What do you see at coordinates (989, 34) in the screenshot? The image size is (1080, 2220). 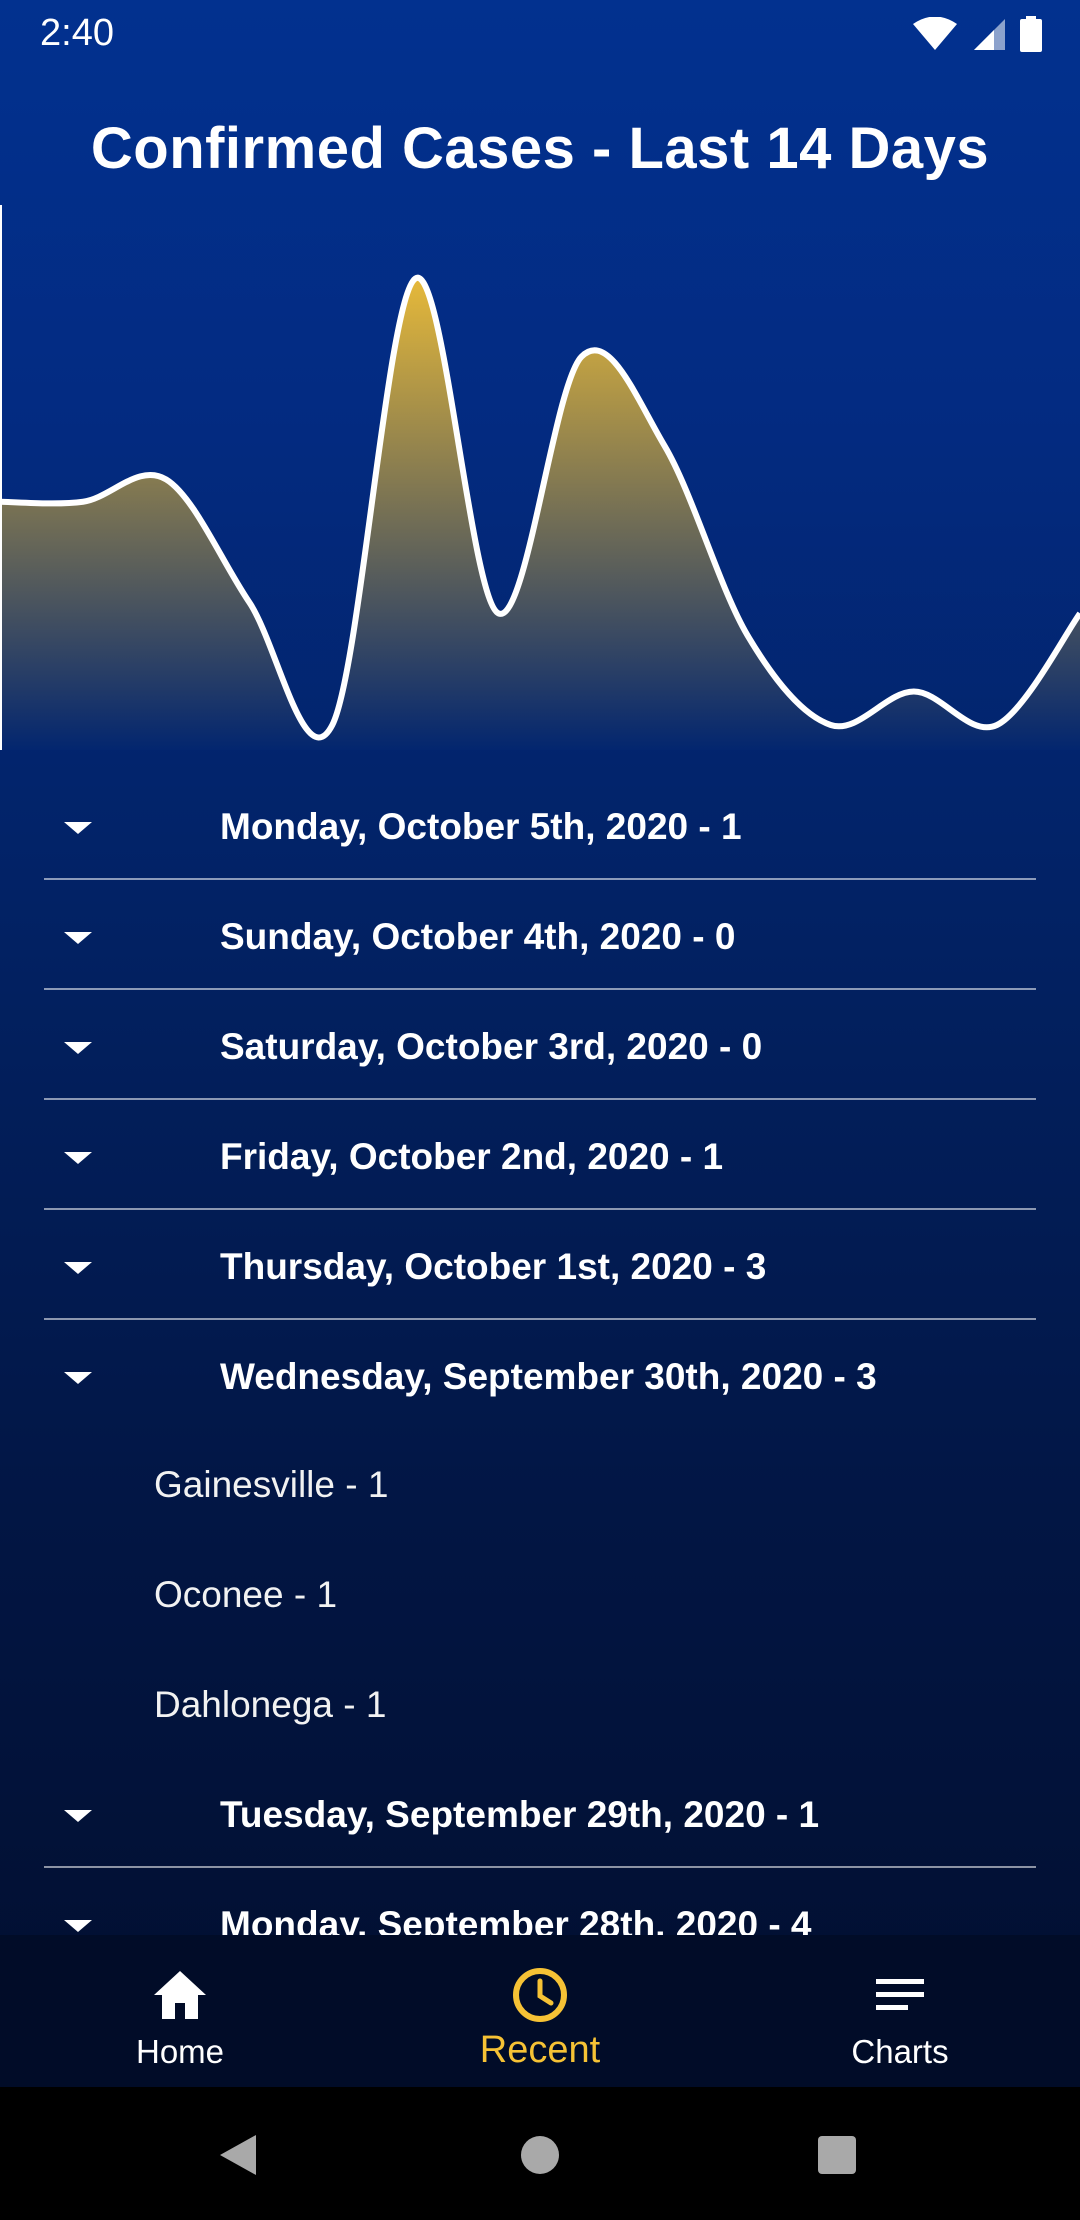 I see `cell-signal-icon` at bounding box center [989, 34].